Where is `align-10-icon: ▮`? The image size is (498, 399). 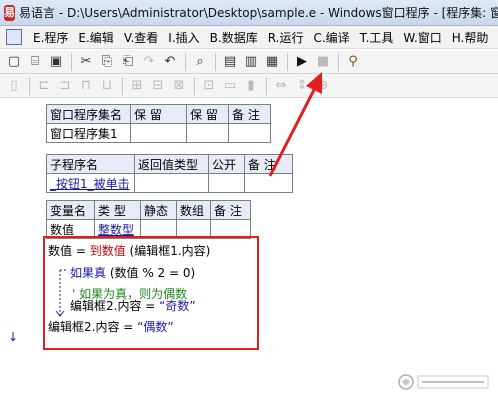 align-10-icon: ▮ is located at coordinates (251, 86).